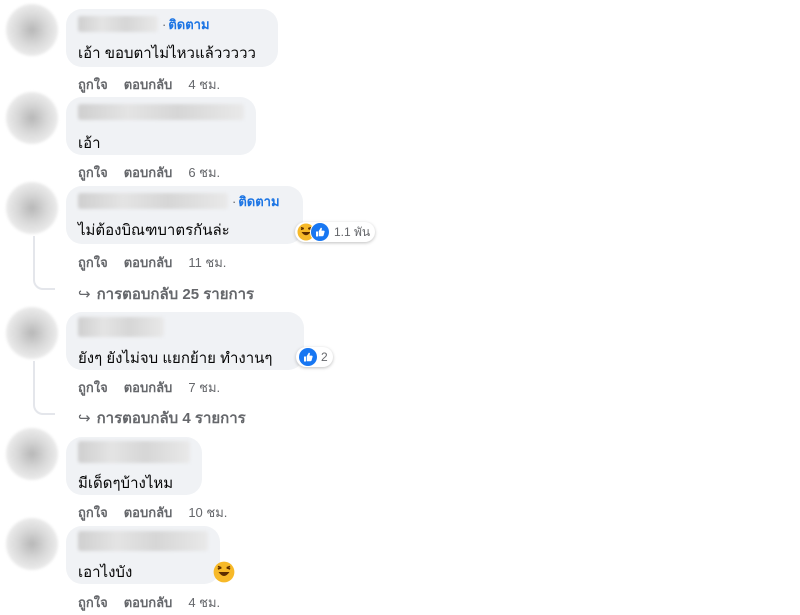 The image size is (800, 615). What do you see at coordinates (324, 357) in the screenshot?
I see `reaction-count: 2` at bounding box center [324, 357].